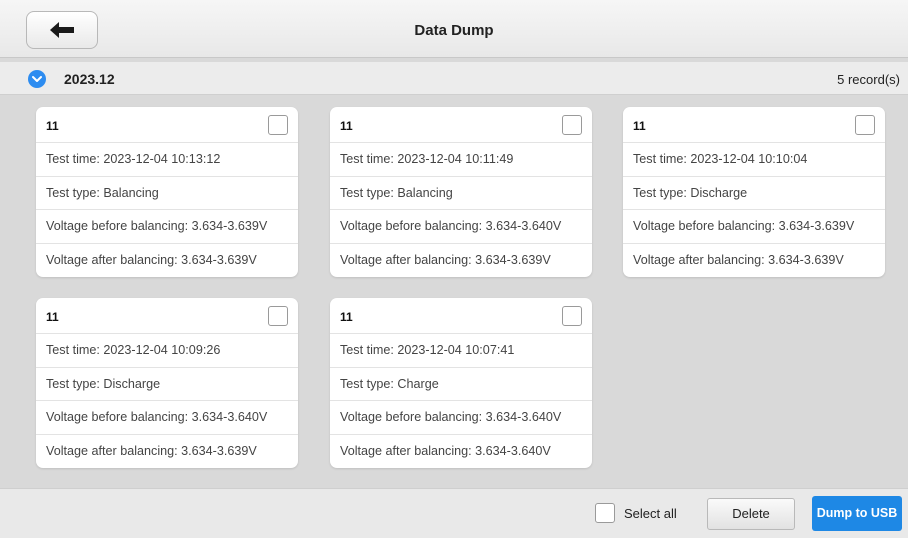  What do you see at coordinates (868, 79) in the screenshot?
I see `record-count: 5 record(s)` at bounding box center [868, 79].